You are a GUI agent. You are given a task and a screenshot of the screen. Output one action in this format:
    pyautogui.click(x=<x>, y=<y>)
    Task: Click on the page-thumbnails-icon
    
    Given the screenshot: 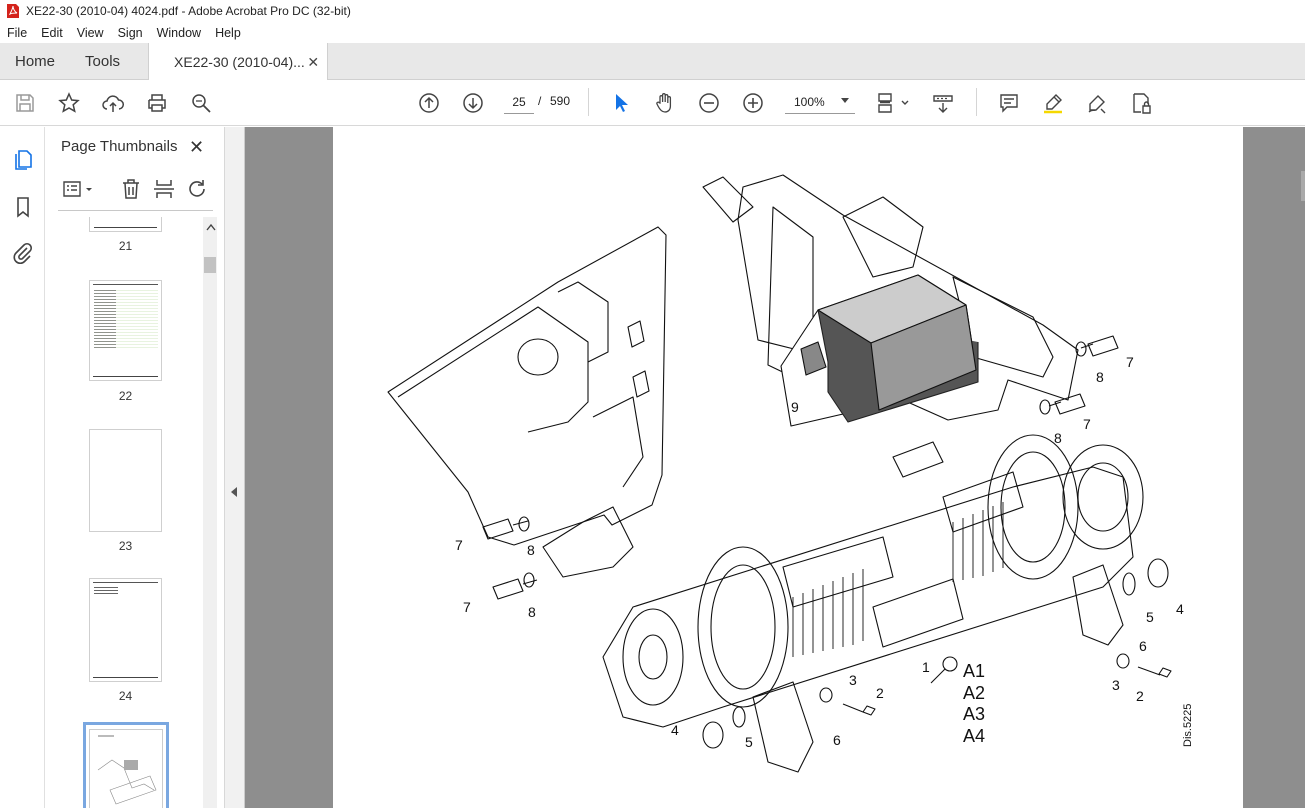 What is the action you would take?
    pyautogui.click(x=23, y=160)
    